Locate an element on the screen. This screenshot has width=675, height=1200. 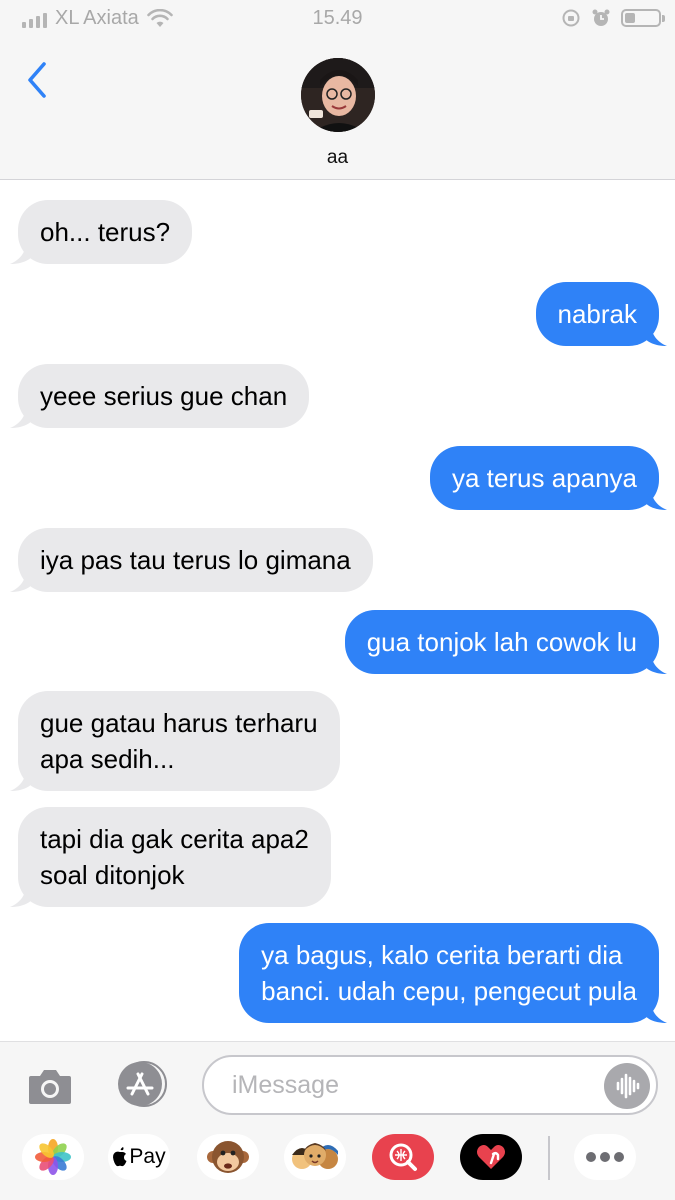
apple-logo-icon is located at coordinates (120, 1157).